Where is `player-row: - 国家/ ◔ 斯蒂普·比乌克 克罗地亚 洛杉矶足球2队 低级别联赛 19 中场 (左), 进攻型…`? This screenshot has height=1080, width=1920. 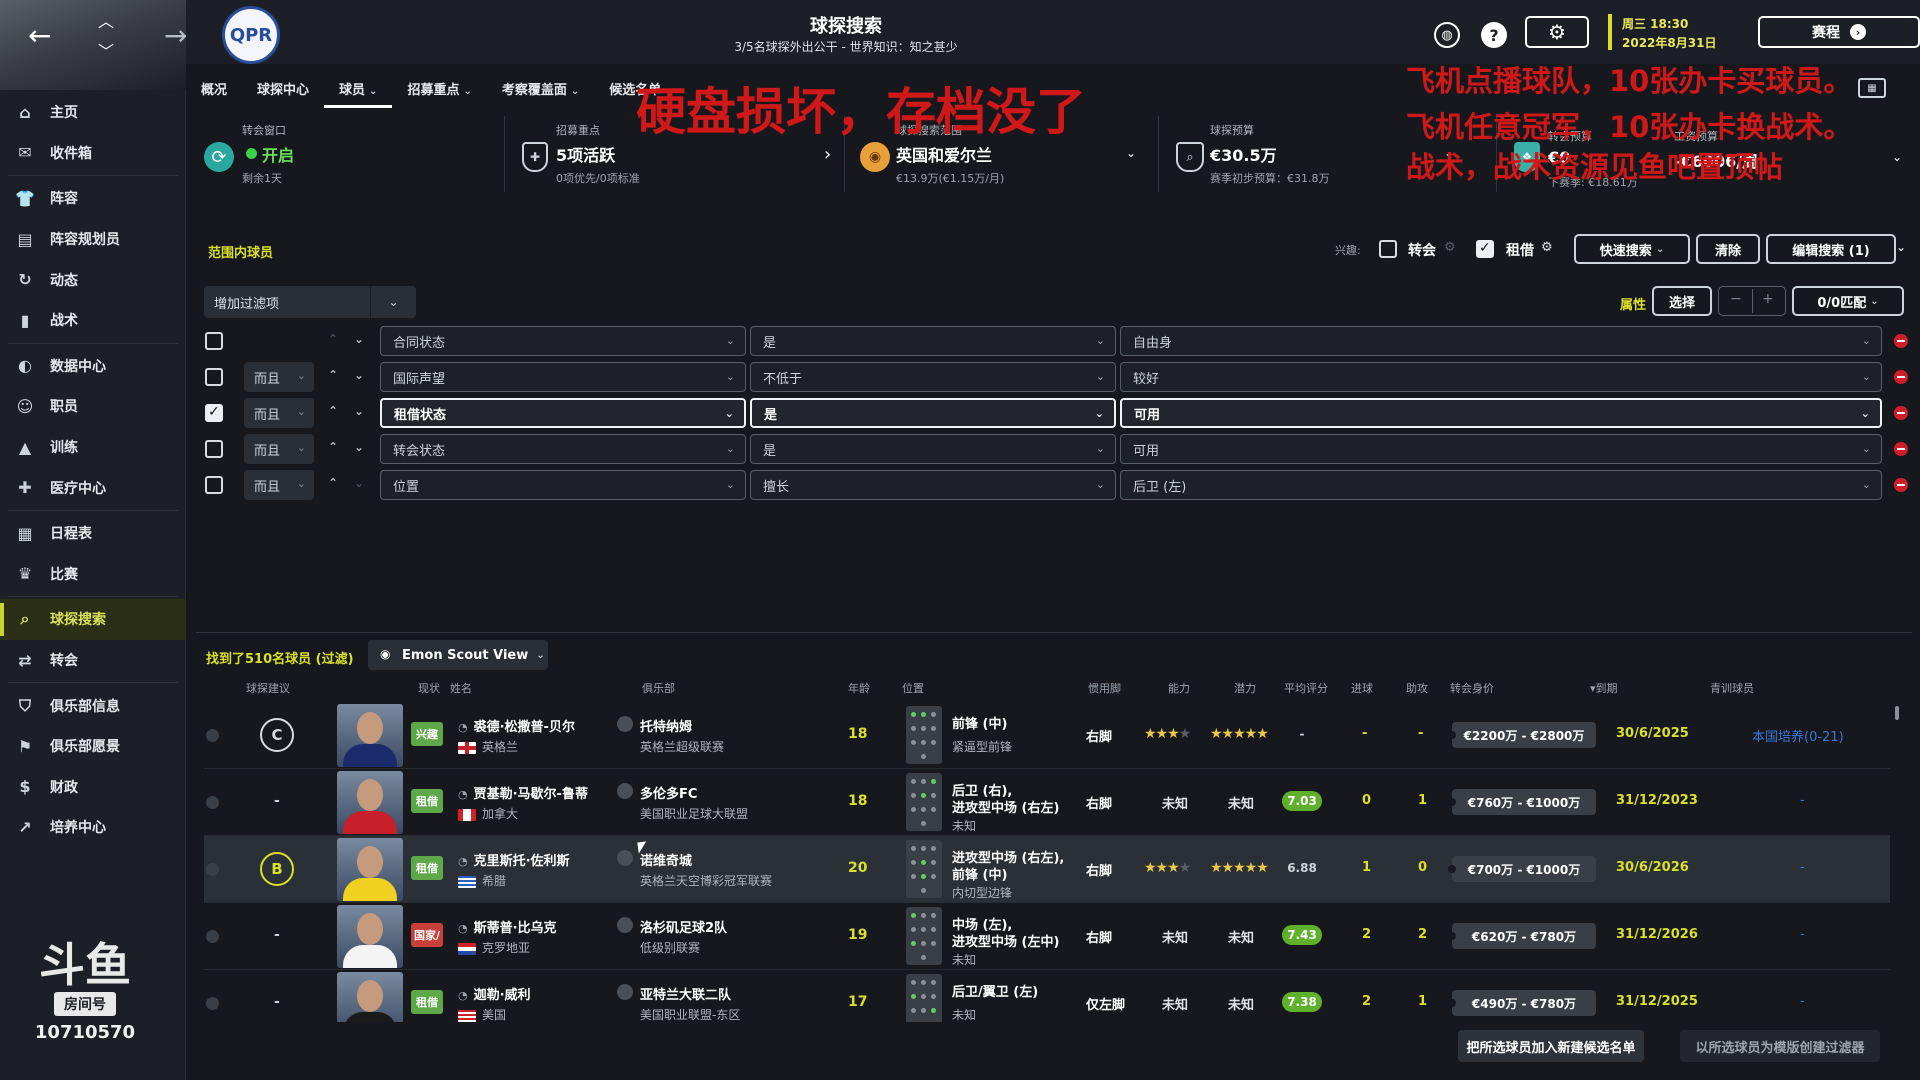 player-row: - 国家/ ◔ 斯蒂普·比乌克 克罗地亚 洛杉矶足球2队 低级别联赛 19 中场 (左), 进攻型… is located at coordinates (1047, 936).